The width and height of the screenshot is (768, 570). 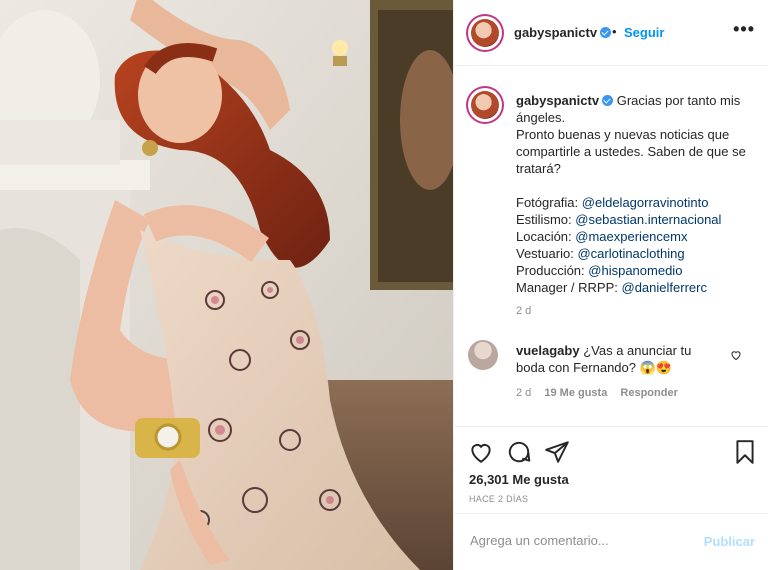 I want to click on credit-handle-link: @carlotinaclothing, so click(x=630, y=253).